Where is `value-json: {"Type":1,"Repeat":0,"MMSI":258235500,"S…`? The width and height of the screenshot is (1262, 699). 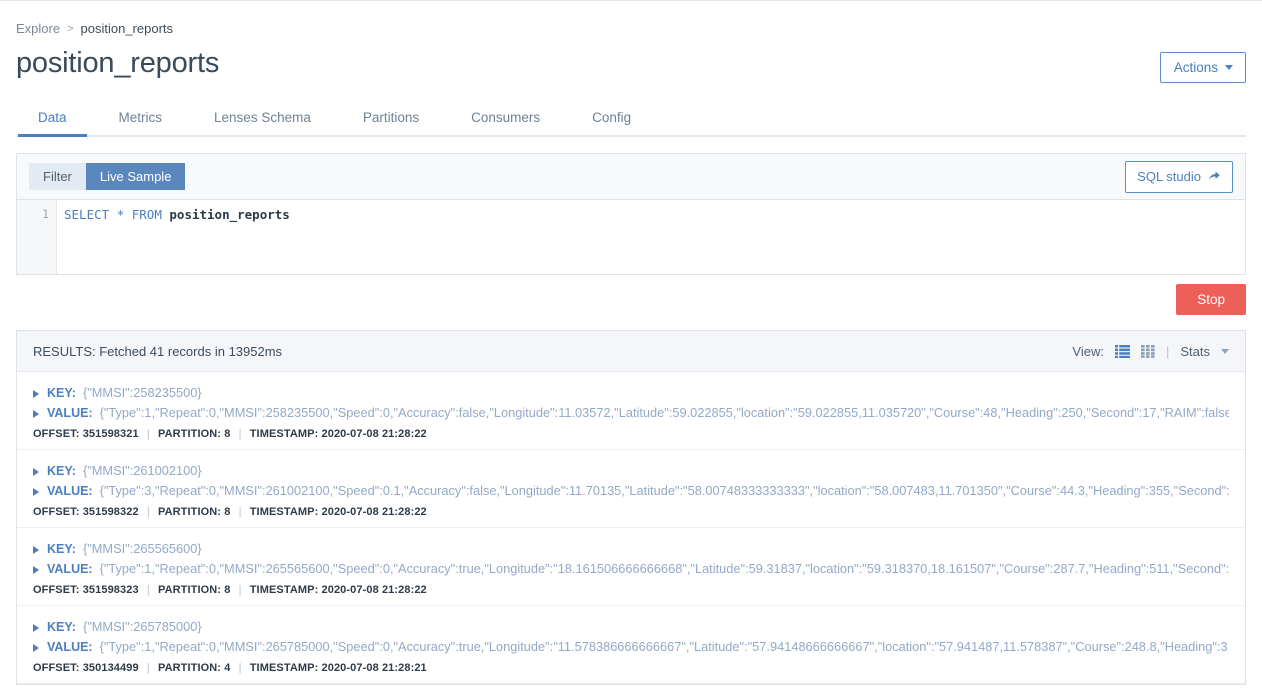
value-json: {"Type":1,"Repeat":0,"MMSI":258235500,"S… is located at coordinates (664, 412).